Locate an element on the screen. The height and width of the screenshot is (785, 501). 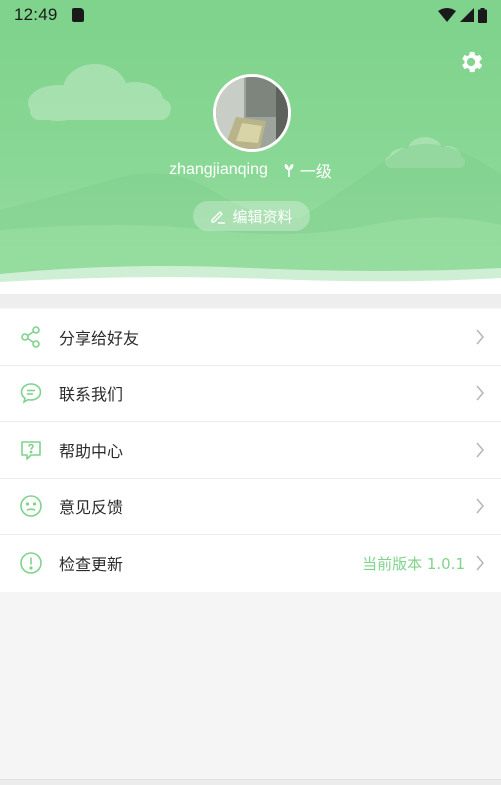
avatar is located at coordinates (252, 113).